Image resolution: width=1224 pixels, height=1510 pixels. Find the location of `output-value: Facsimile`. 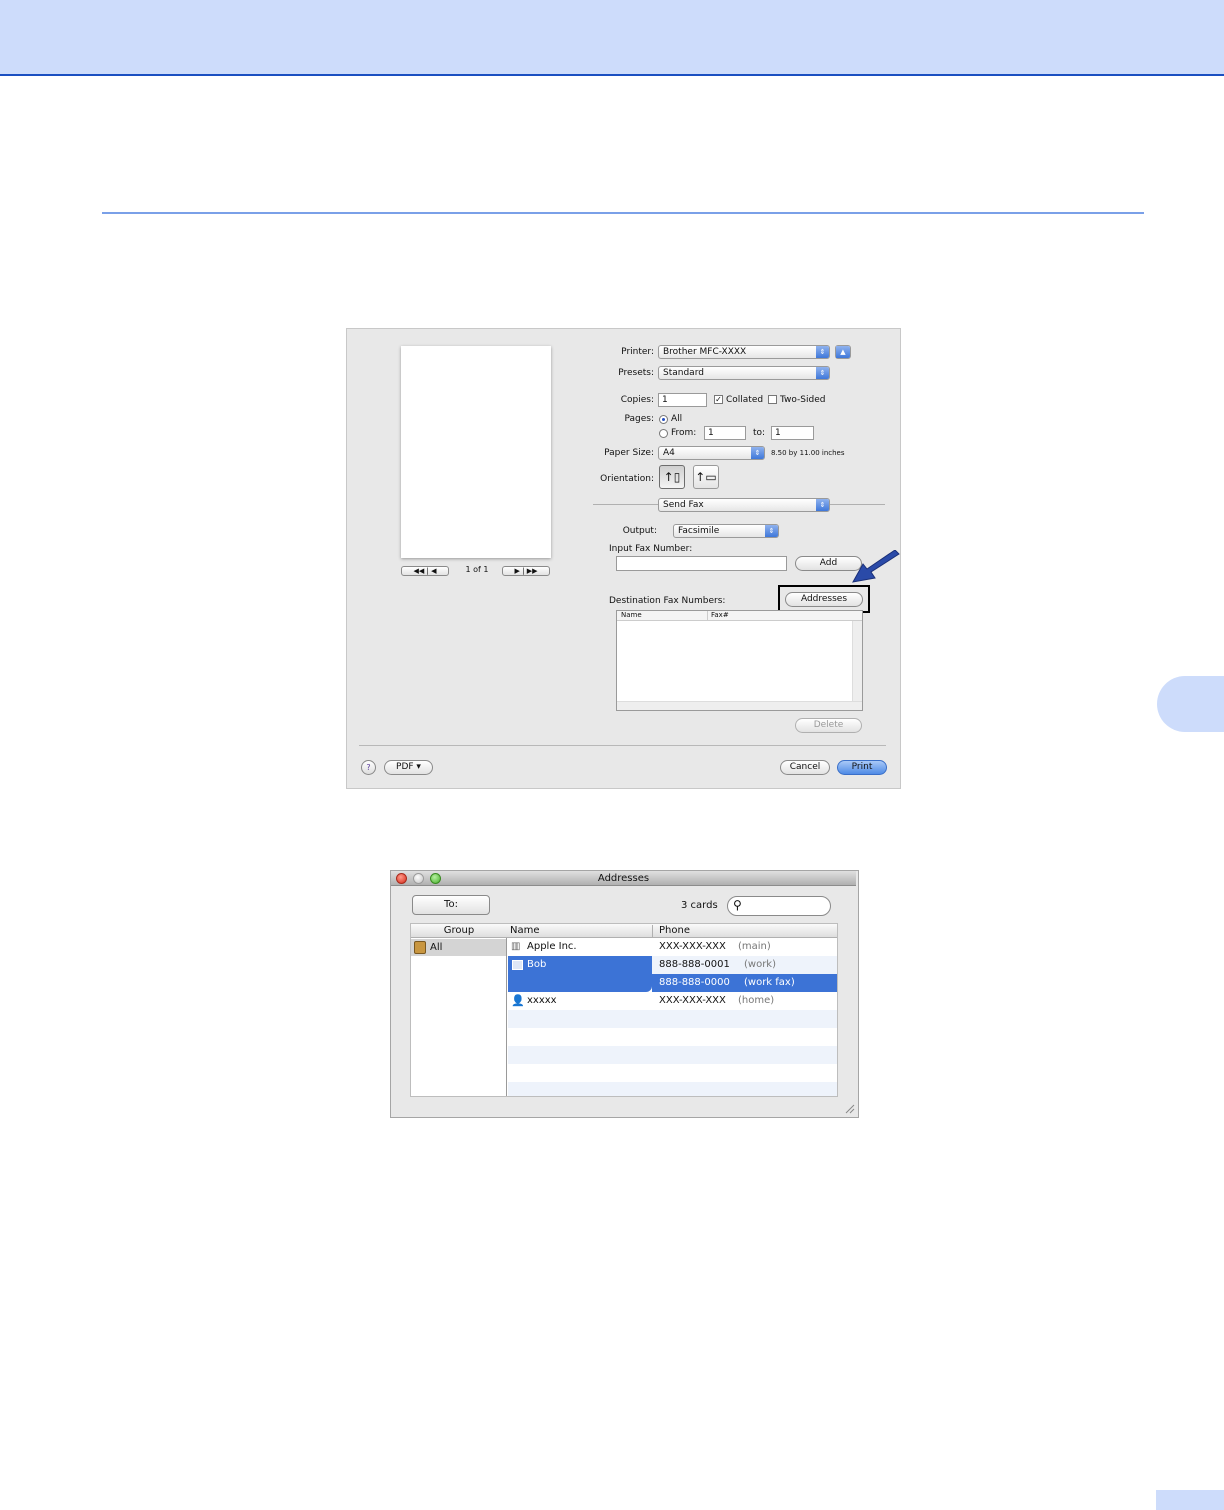

output-value: Facsimile is located at coordinates (699, 531).